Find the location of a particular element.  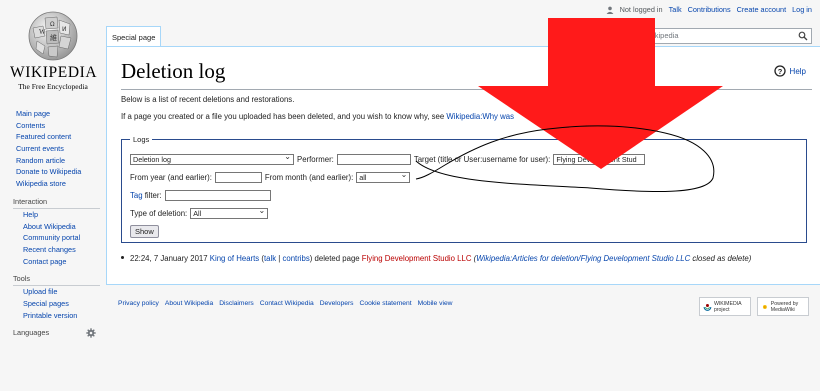

svg-text: 維 is located at coordinates (53, 37).